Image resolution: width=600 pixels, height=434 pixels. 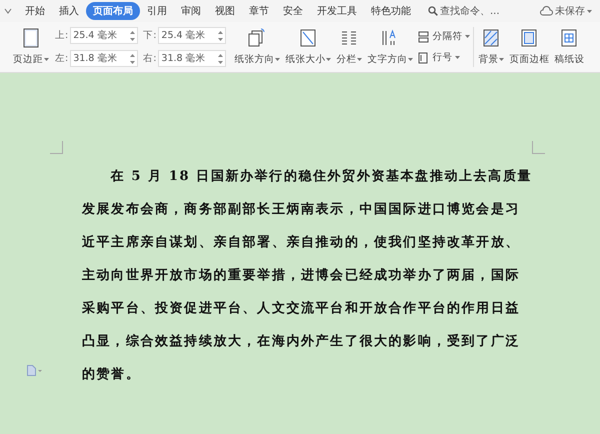 I want to click on menu-tab: 章节, so click(x=259, y=11).